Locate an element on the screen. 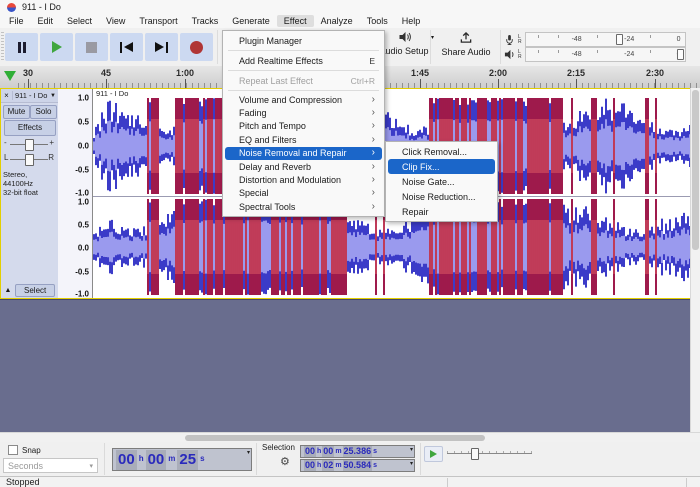 Image resolution: width=700 pixels, height=487 pixels. chevron-down-icon: ▾ is located at coordinates (91, 466).